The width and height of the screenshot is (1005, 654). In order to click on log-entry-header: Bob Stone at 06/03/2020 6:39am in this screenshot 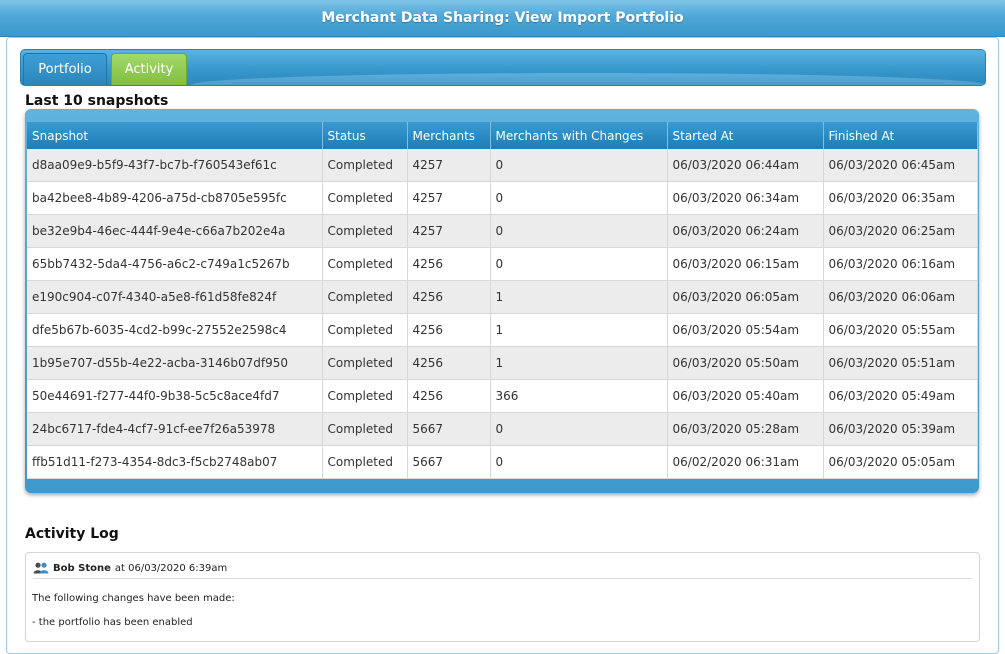, I will do `click(502, 568)`.